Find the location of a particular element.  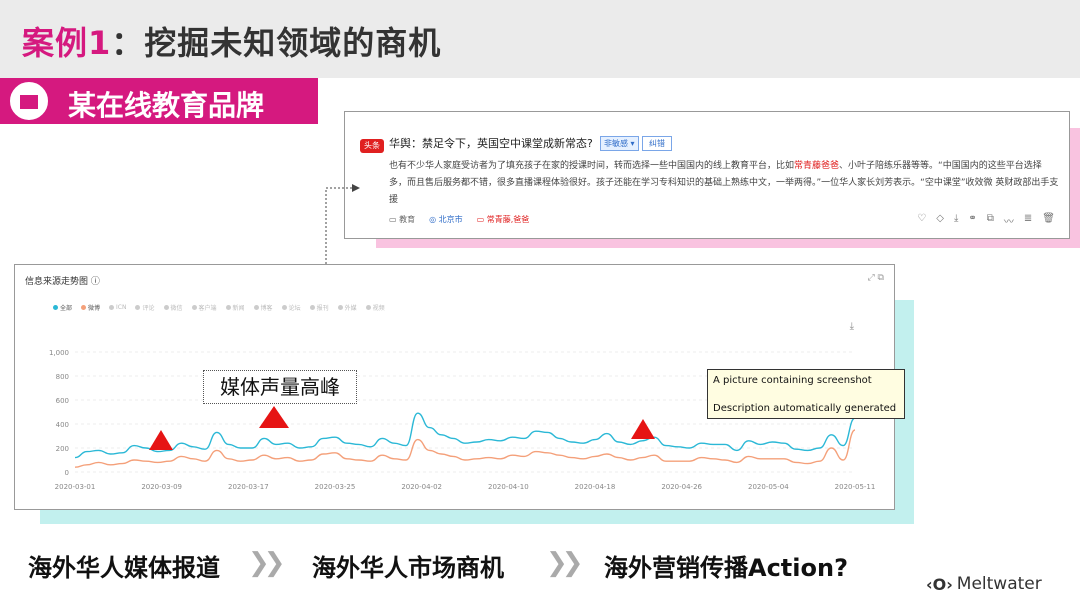

y-tick-label: 0 is located at coordinates (67, 473).